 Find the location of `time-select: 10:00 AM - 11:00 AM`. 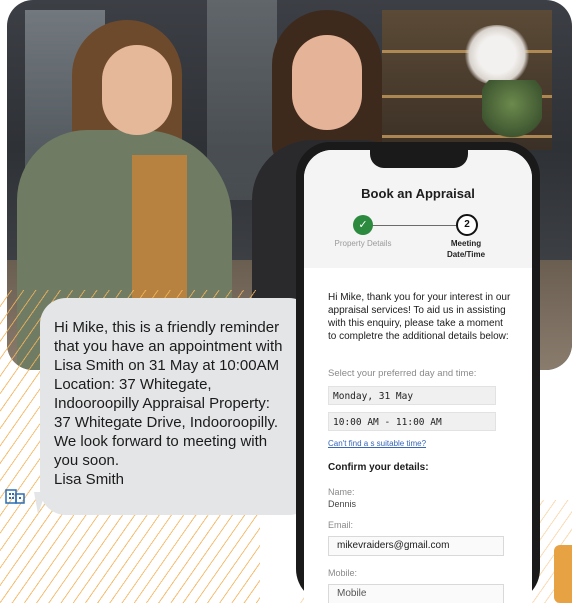

time-select: 10:00 AM - 11:00 AM is located at coordinates (412, 421).